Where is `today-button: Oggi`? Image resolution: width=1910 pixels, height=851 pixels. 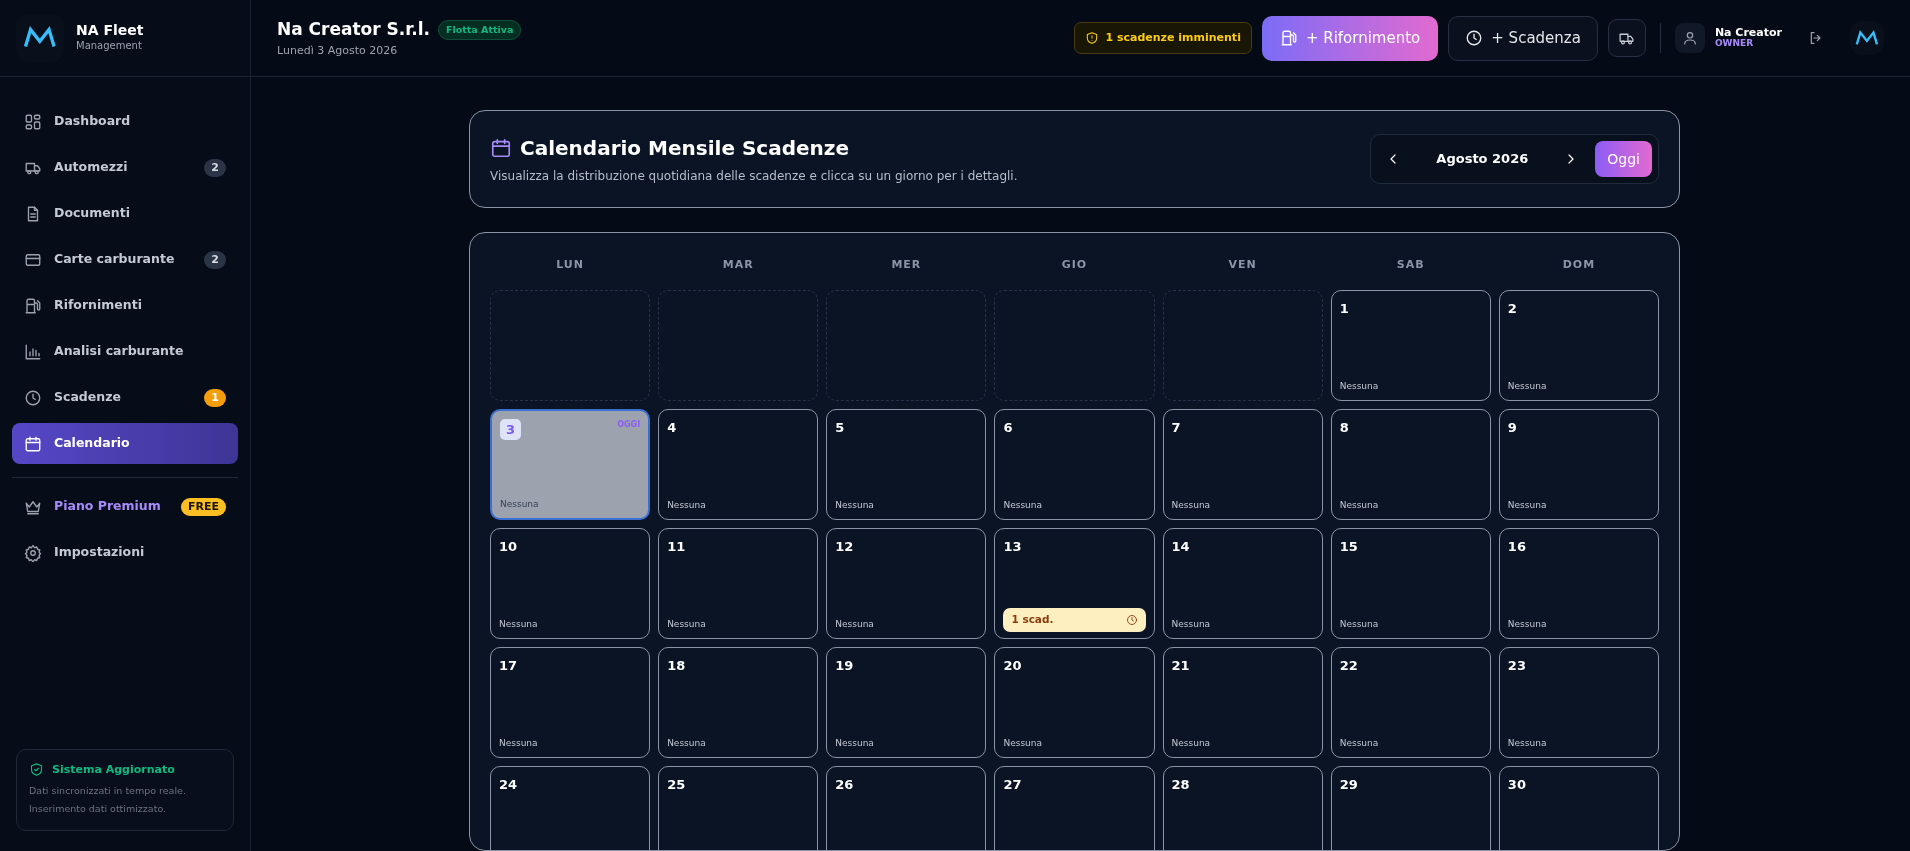 today-button: Oggi is located at coordinates (1623, 159).